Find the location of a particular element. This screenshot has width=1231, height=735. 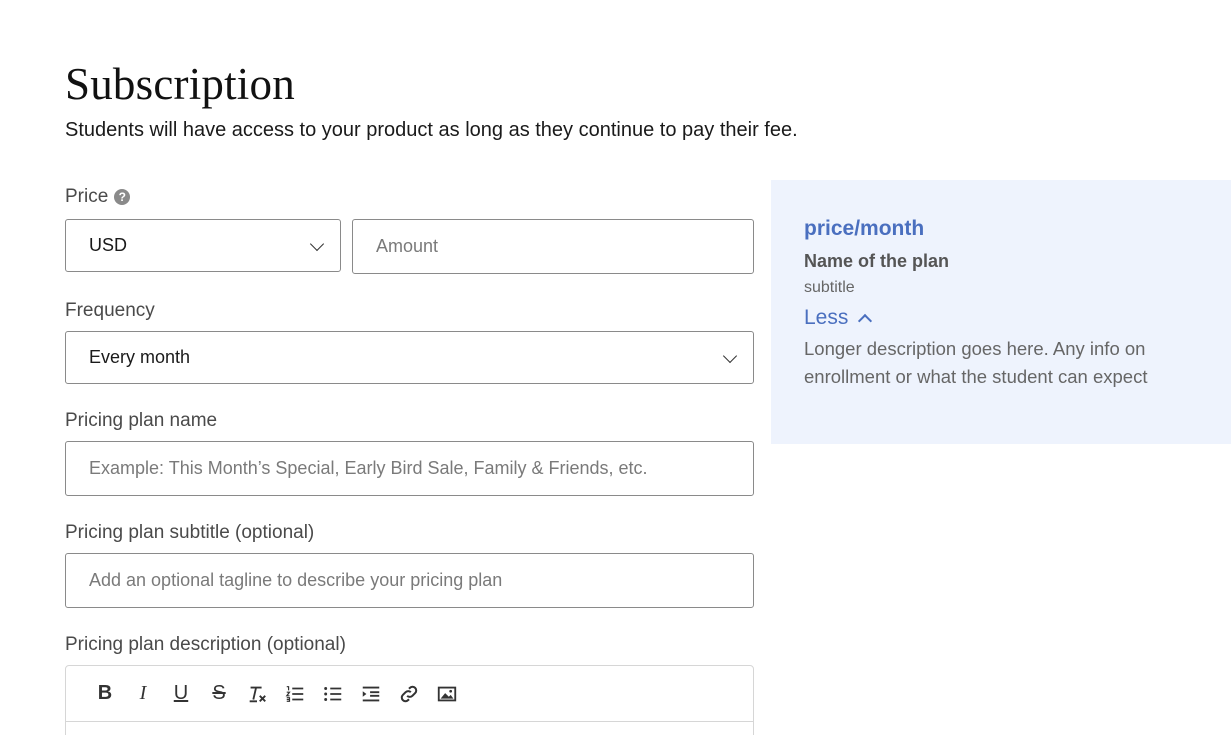

ordered-list-icon is located at coordinates (295, 694).